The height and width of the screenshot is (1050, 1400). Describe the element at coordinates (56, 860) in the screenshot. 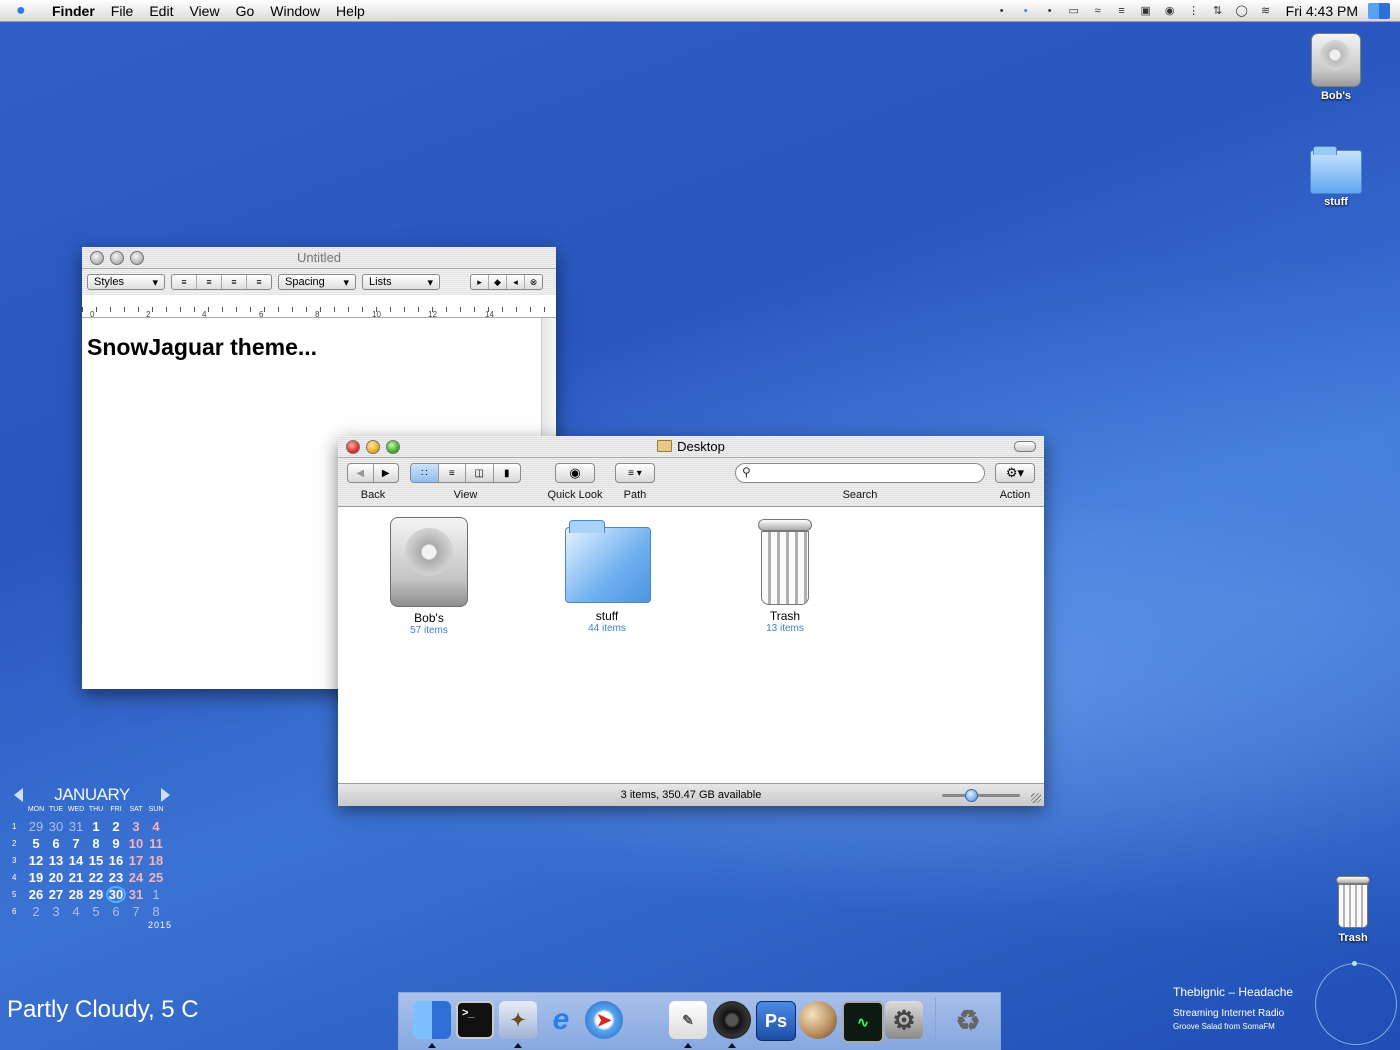

I see `calendar-day: 13` at that location.